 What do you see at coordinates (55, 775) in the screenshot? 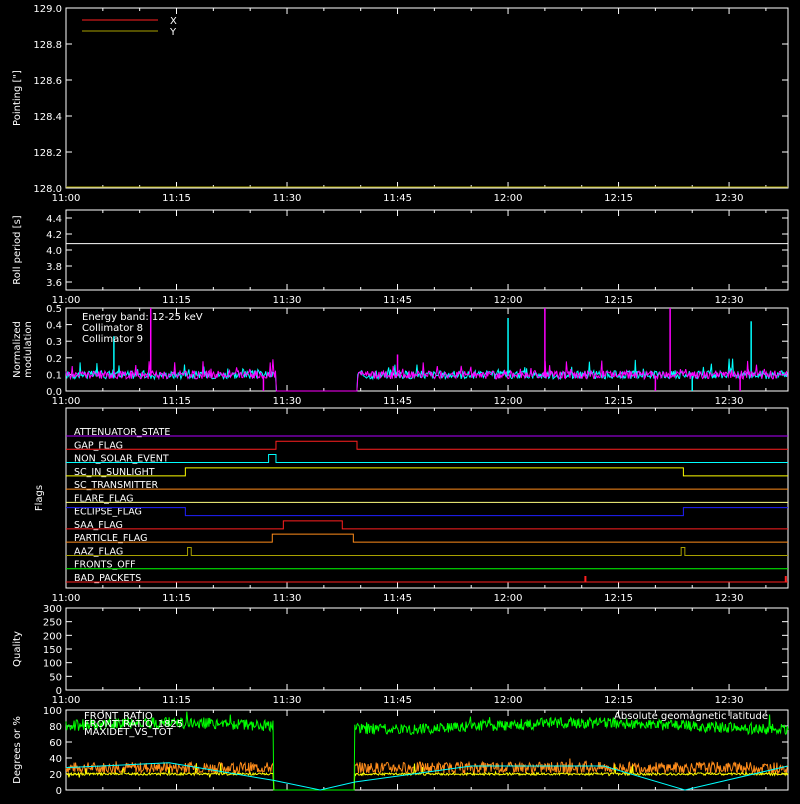
I see `ratios-ytick-label: 20` at bounding box center [55, 775].